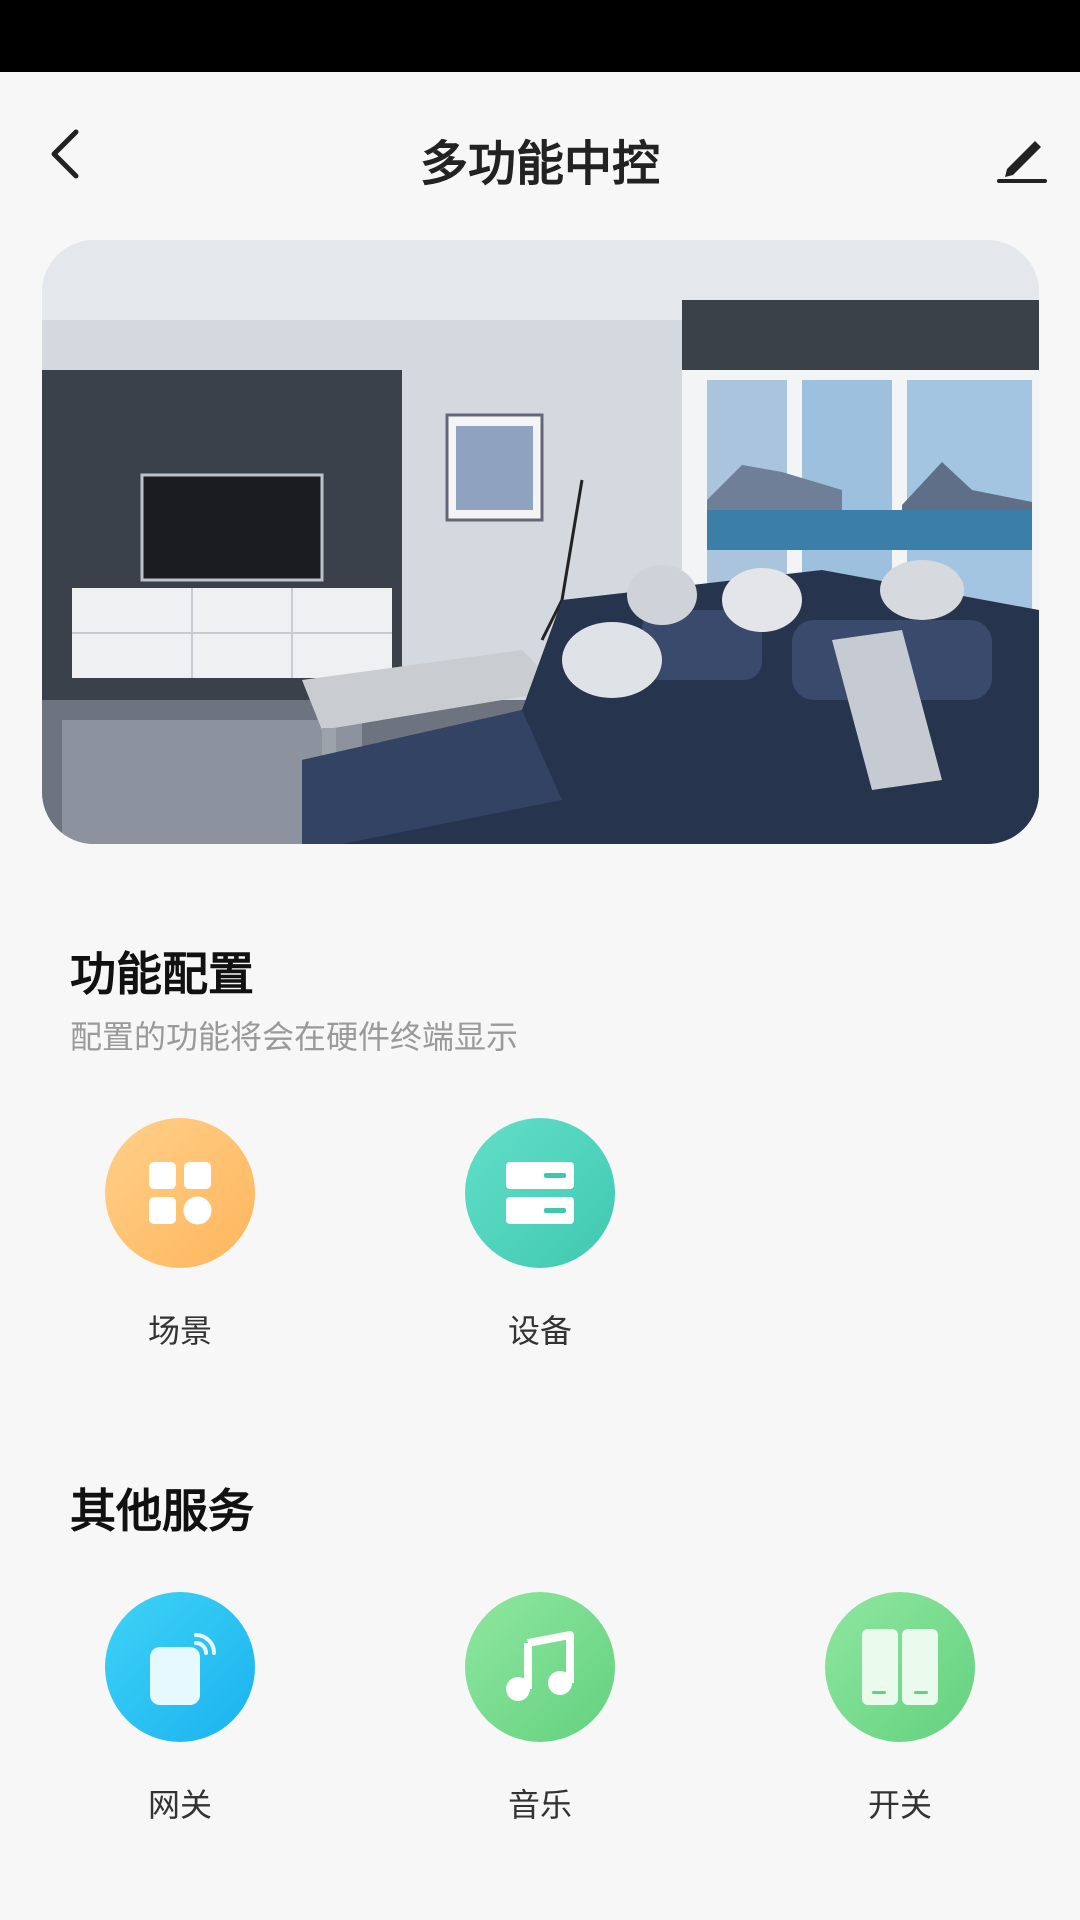 The width and height of the screenshot is (1080, 1920). What do you see at coordinates (540, 1667) in the screenshot?
I see `music-note-icon` at bounding box center [540, 1667].